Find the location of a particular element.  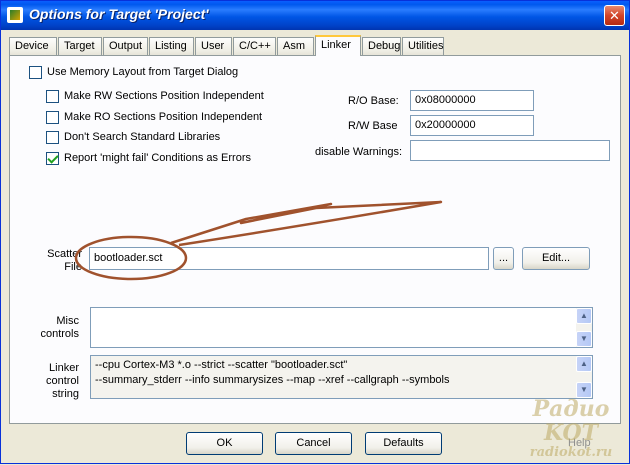

misc-controls-input: ▲ ▼ is located at coordinates (341, 327).